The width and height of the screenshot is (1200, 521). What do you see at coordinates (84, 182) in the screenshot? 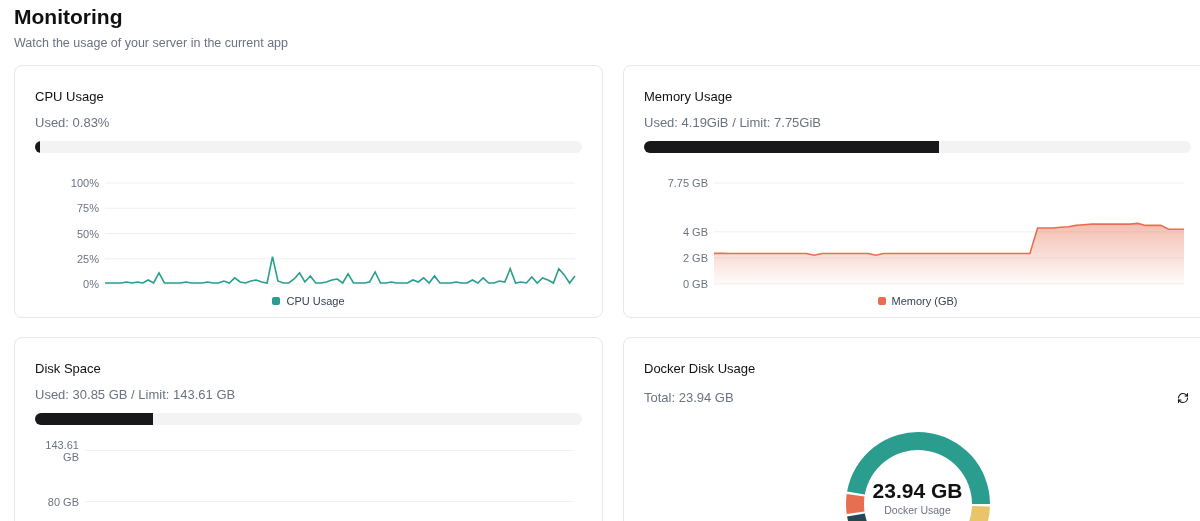
I see `axis-label: 100%` at bounding box center [84, 182].